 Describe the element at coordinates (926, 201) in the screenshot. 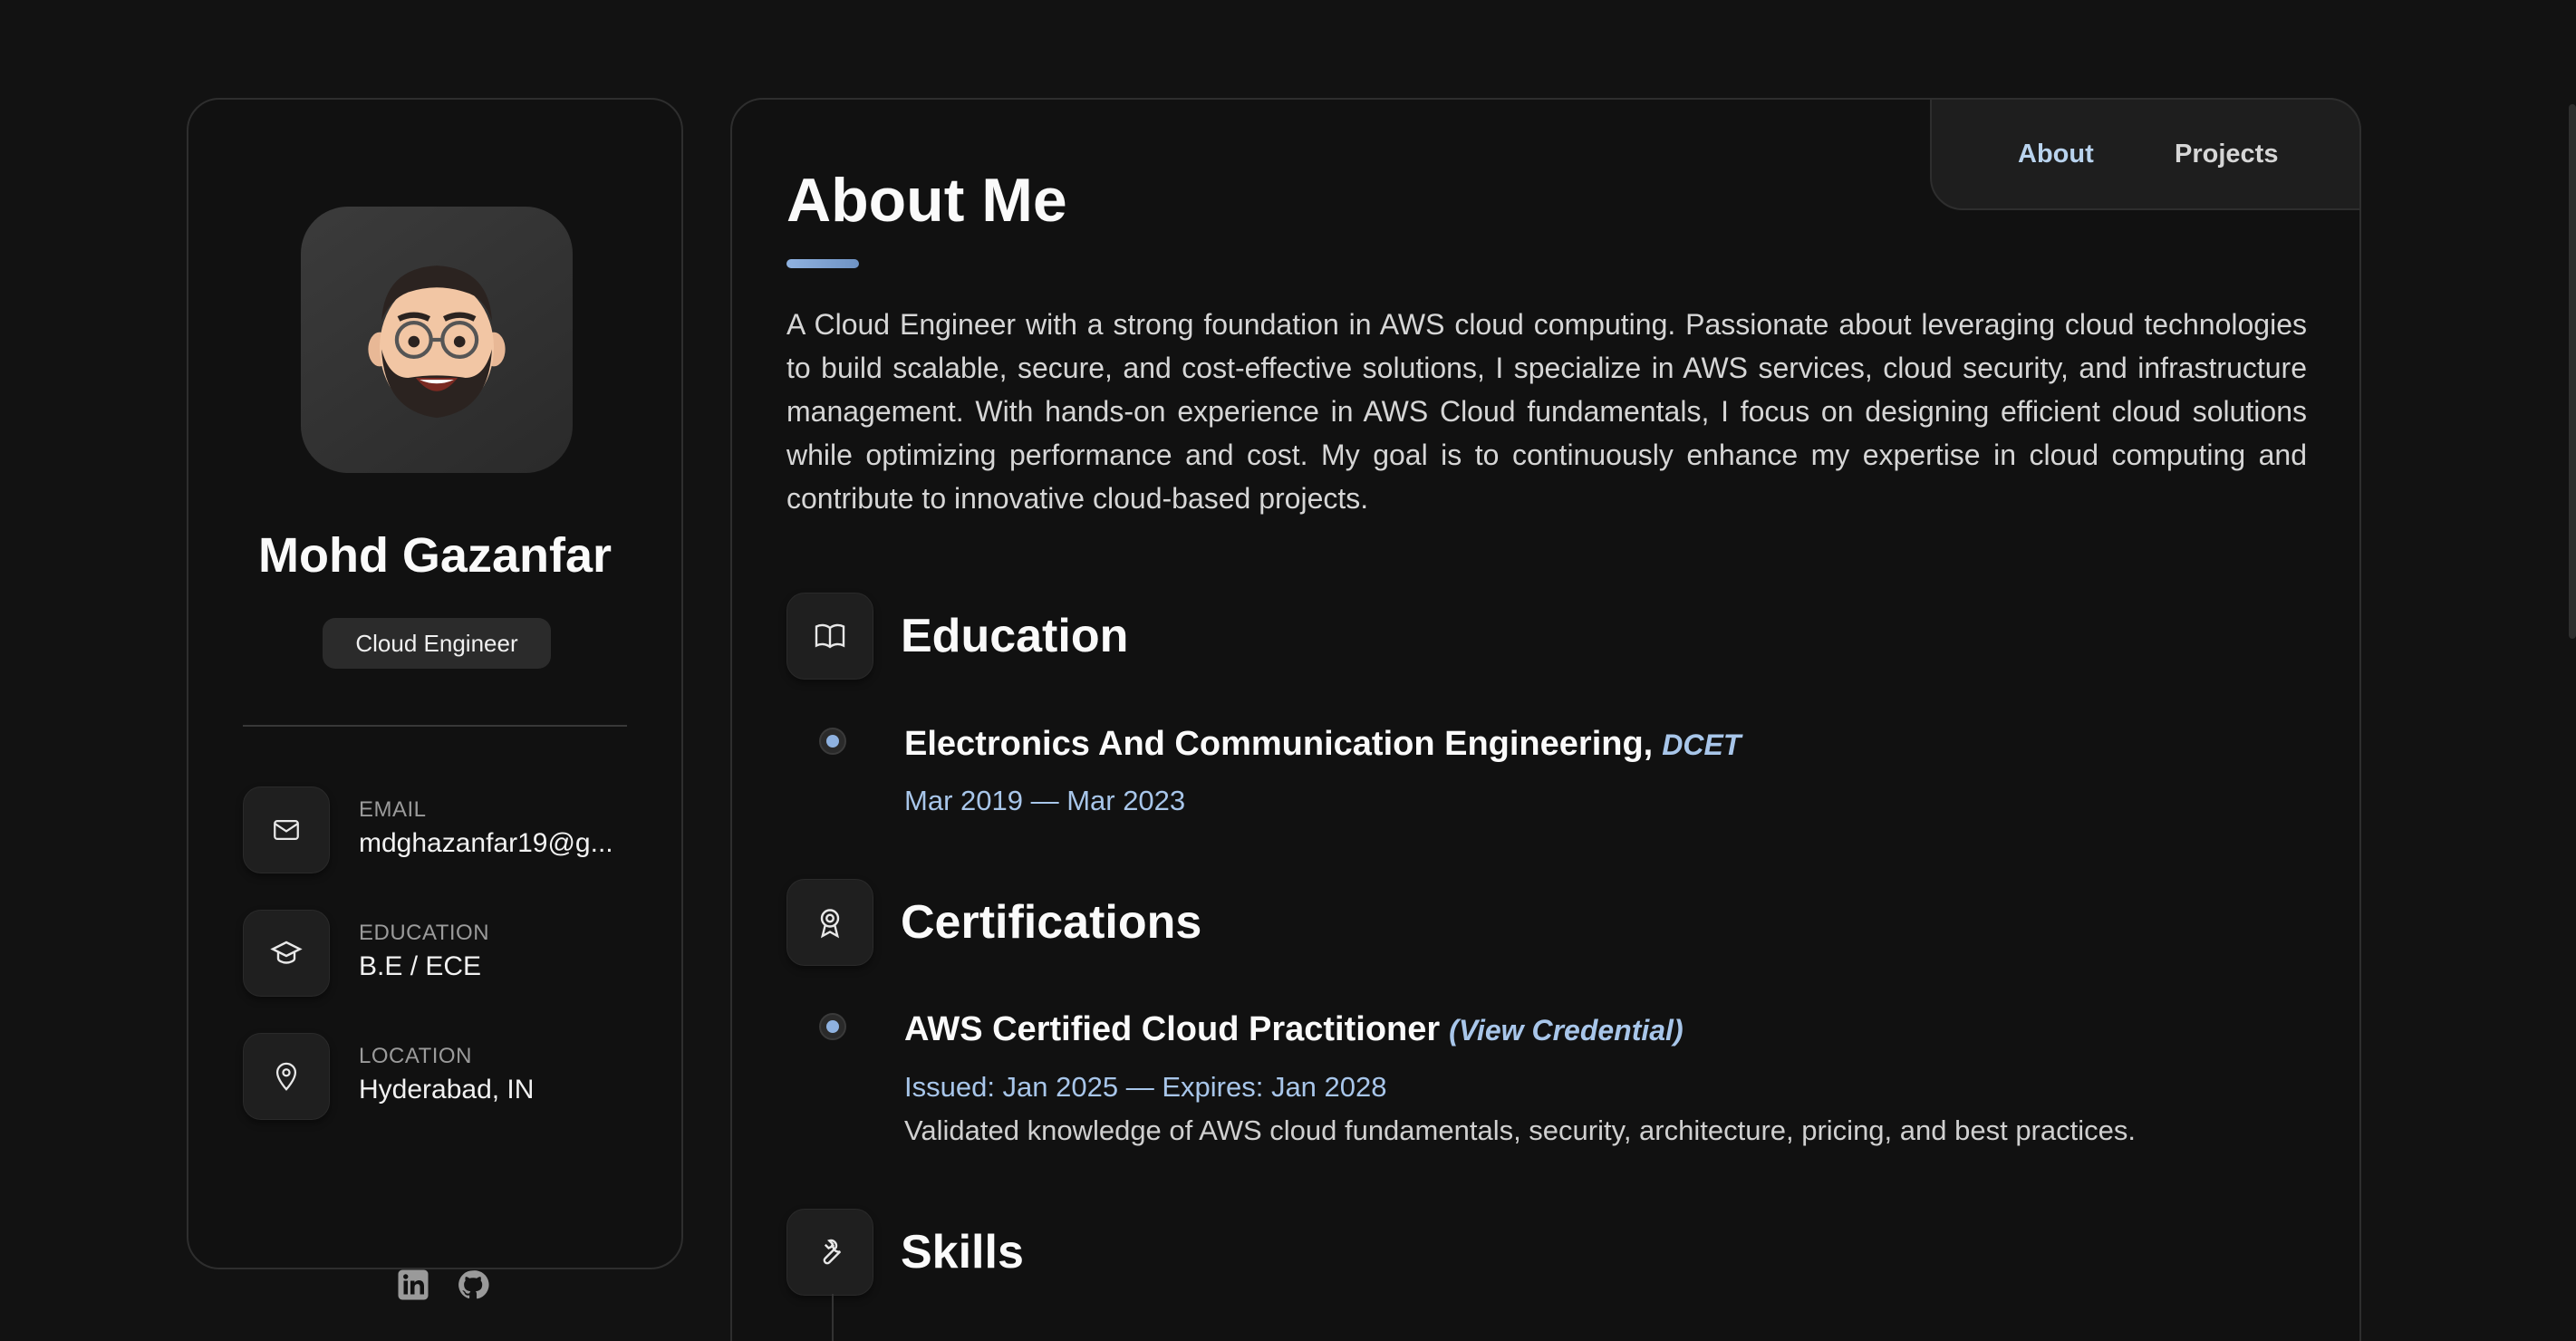

I see `page-title: About Me` at that location.